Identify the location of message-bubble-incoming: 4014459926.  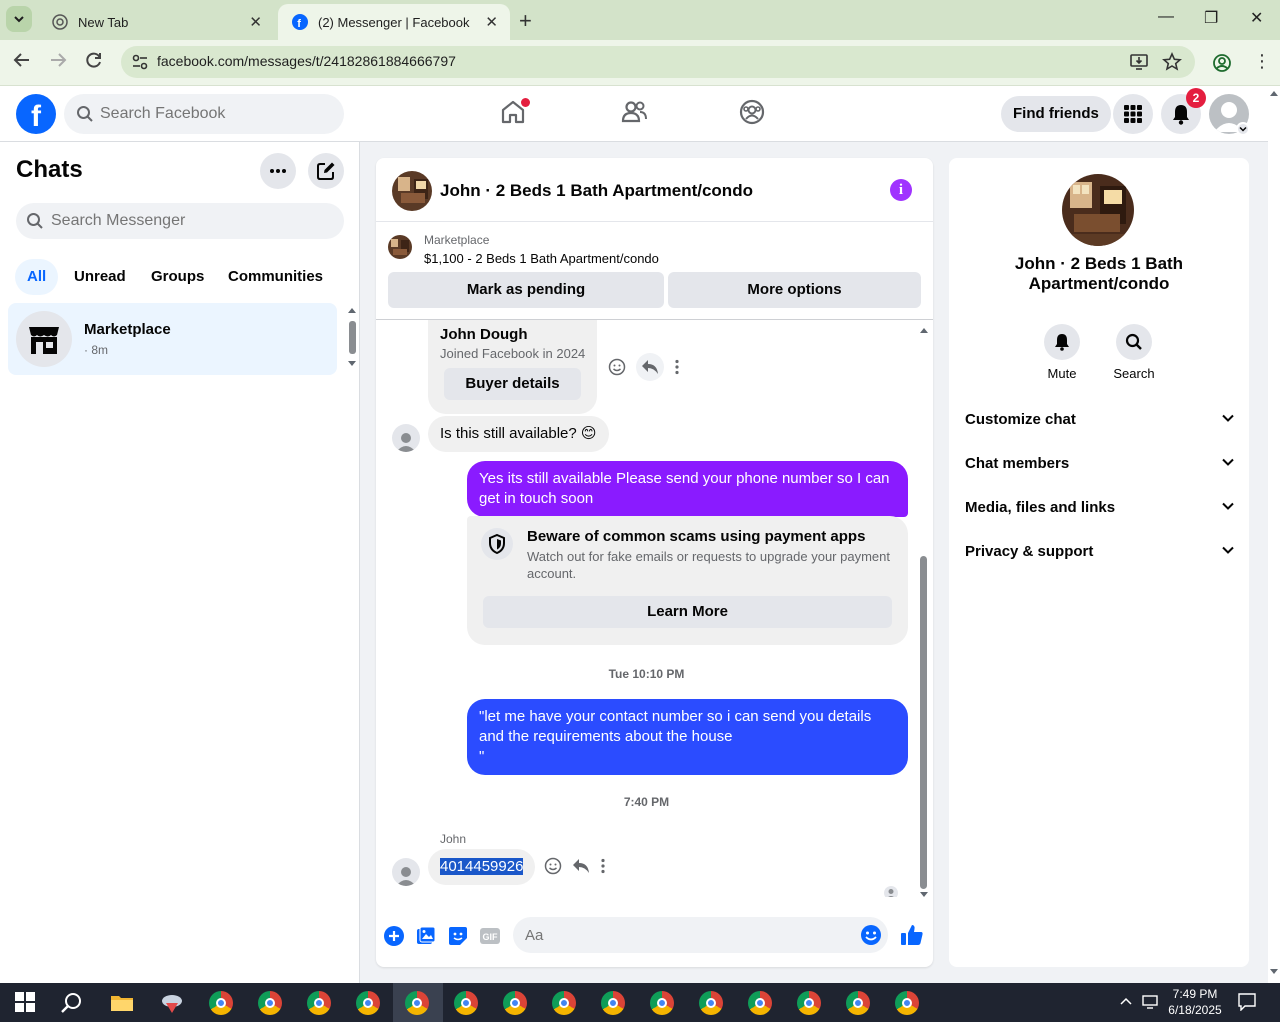
(482, 867).